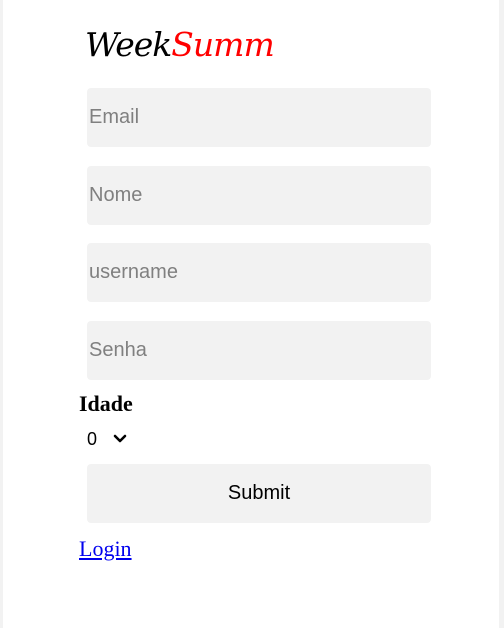  I want to click on logo: WeekSumm, so click(180, 45).